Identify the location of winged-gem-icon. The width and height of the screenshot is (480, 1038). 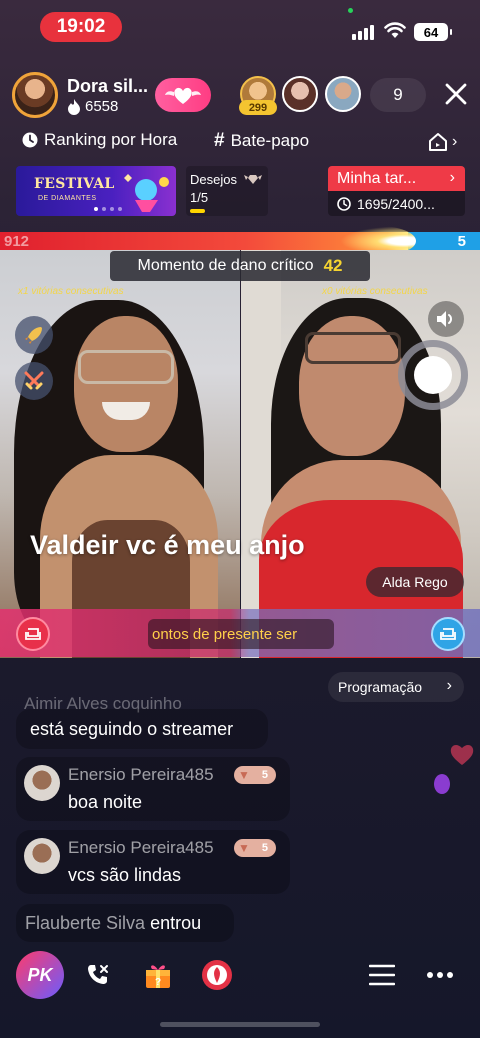
(253, 179).